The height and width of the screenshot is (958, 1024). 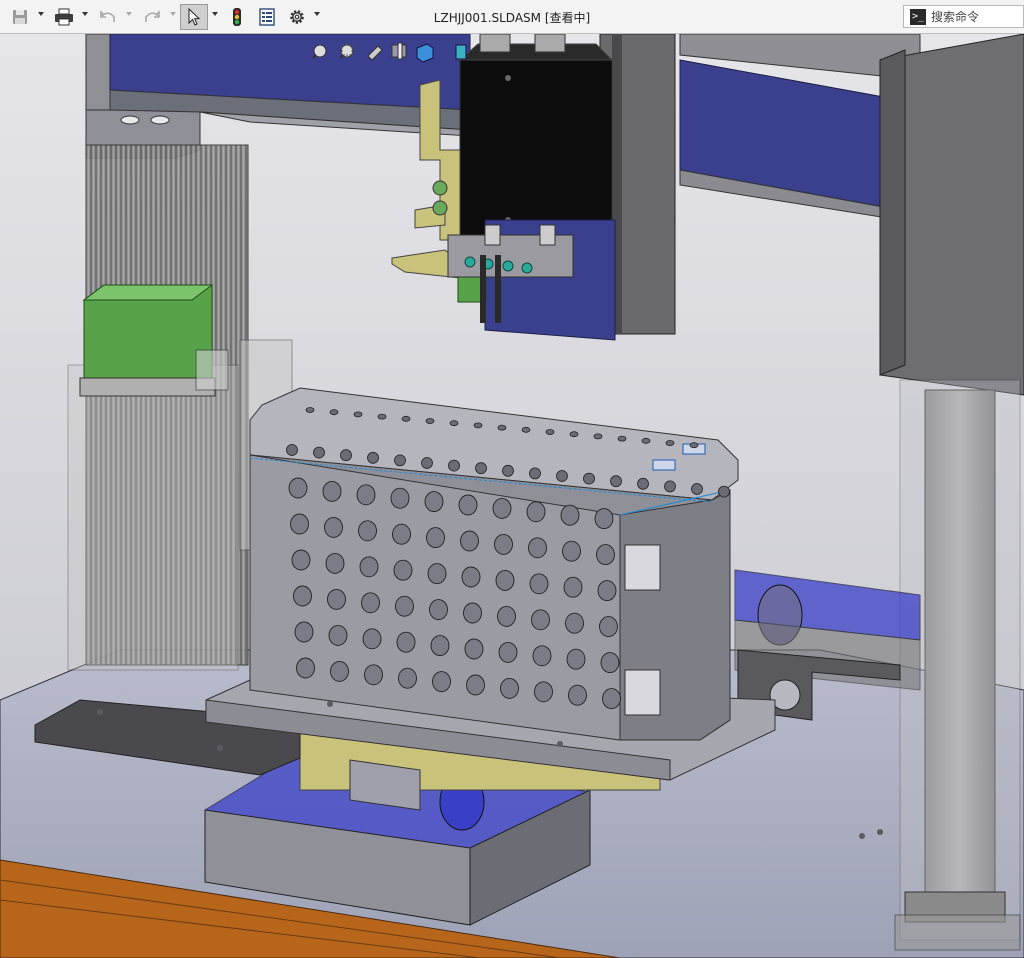 I want to click on options-gear-icon, so click(x=297, y=17).